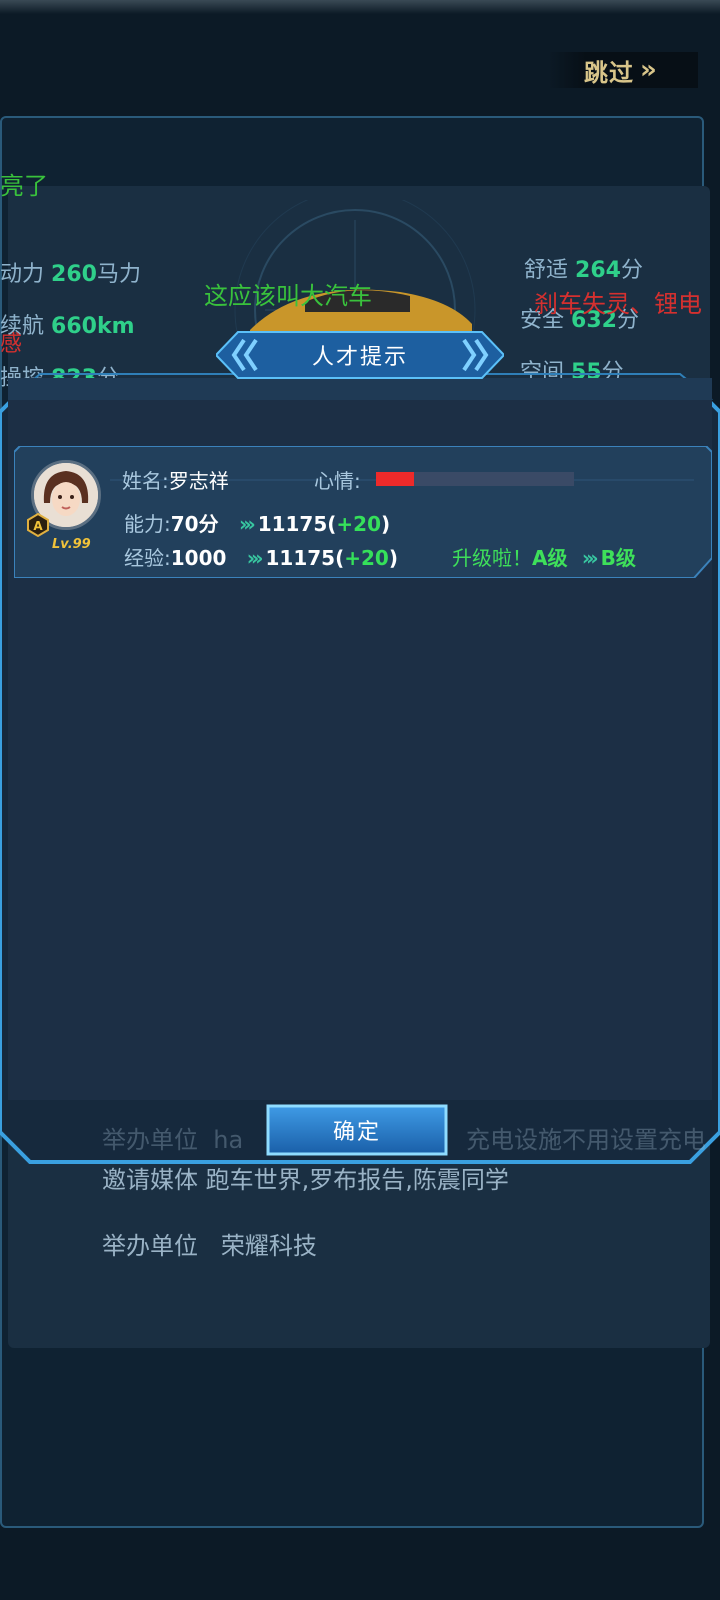 This screenshot has width=720, height=1600. What do you see at coordinates (209, 1246) in the screenshot?
I see `info-row-organizer: 举办单位 荣耀科技` at bounding box center [209, 1246].